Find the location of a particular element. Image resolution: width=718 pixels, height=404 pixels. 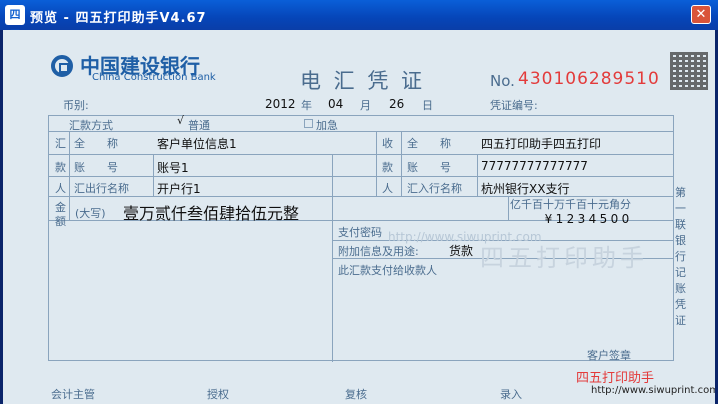

digit-headers: 亿 千 百 十 万 千 百 十 元 角 分 is located at coordinates (570, 204).